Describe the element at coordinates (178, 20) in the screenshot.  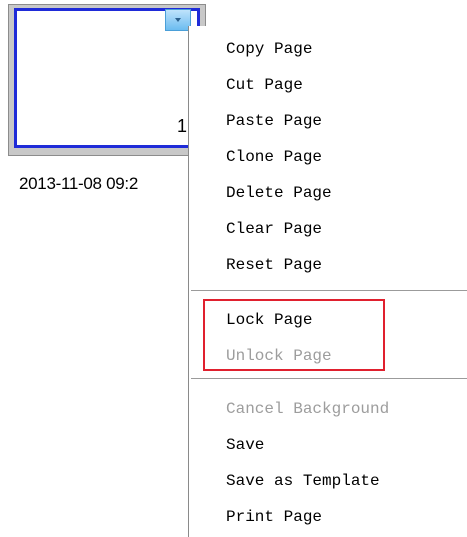
I see `chevron-down-icon` at that location.